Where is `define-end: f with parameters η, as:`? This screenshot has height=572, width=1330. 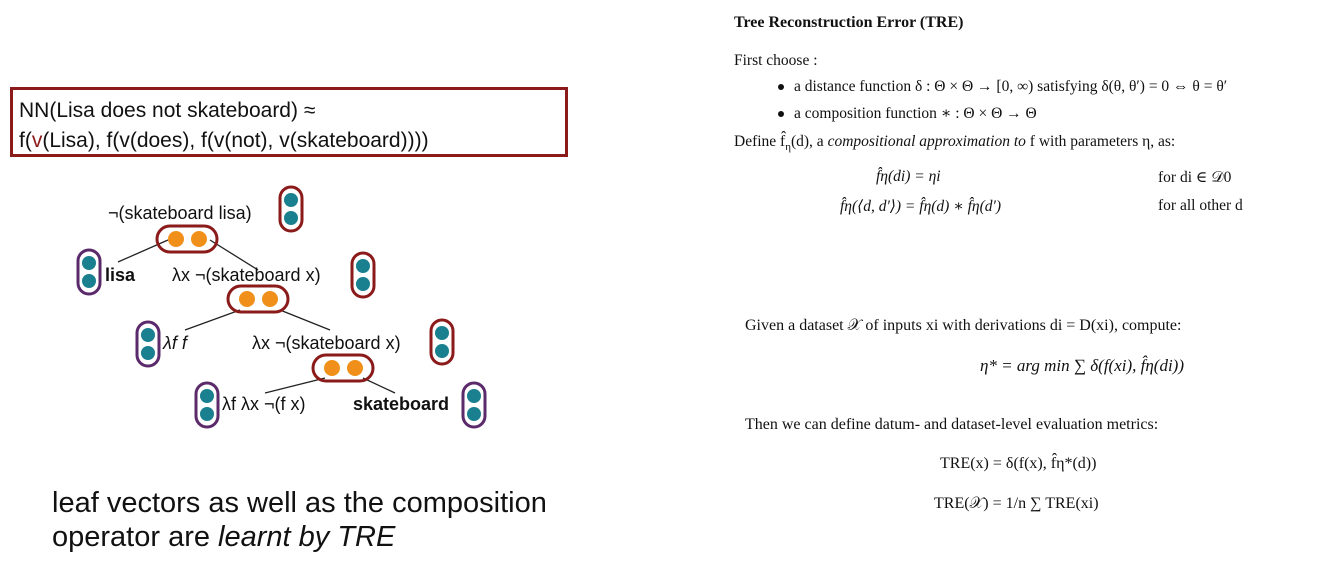 define-end: f with parameters η, as: is located at coordinates (1100, 141).